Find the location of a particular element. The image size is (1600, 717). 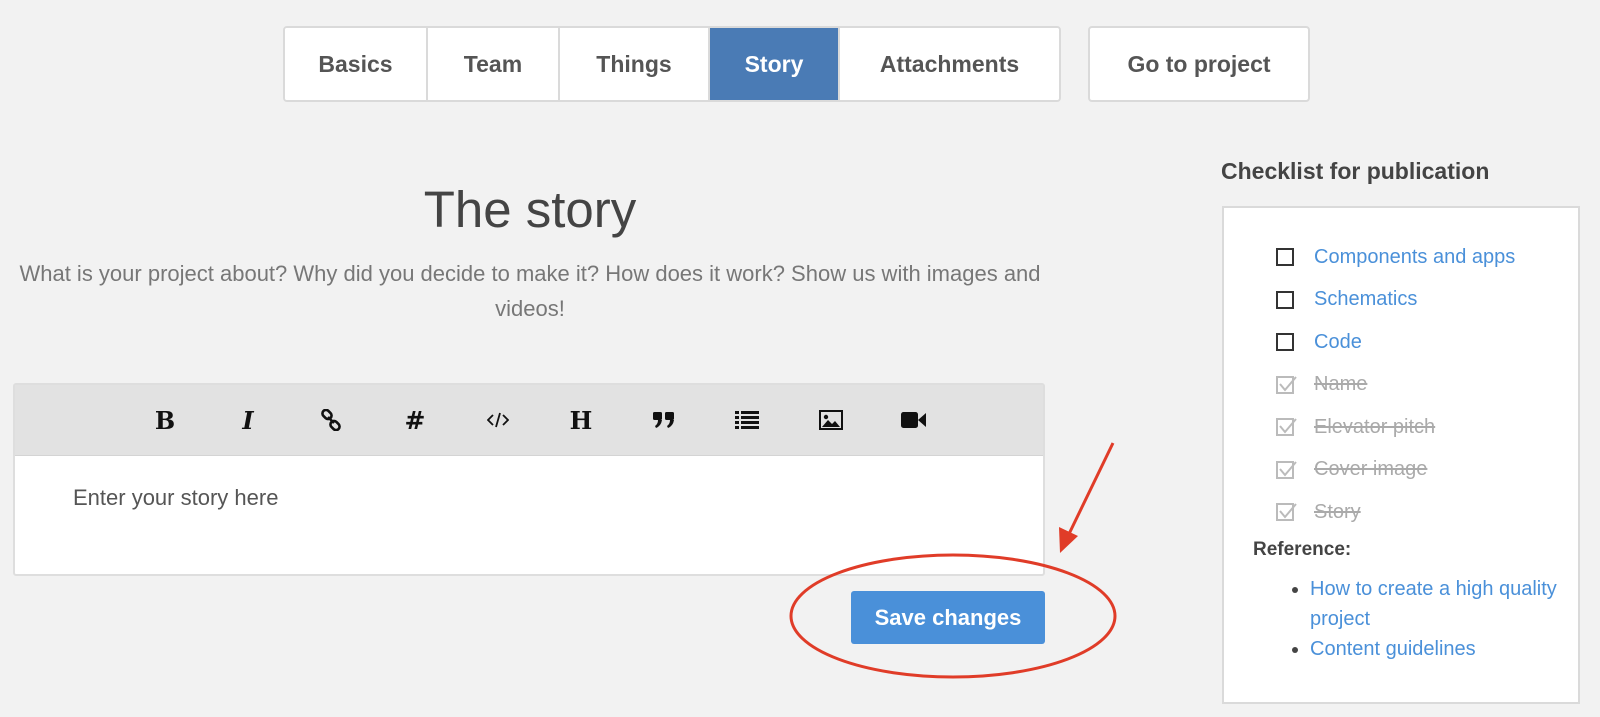

checklist-item: Elevator pitch is located at coordinates (1395, 427).